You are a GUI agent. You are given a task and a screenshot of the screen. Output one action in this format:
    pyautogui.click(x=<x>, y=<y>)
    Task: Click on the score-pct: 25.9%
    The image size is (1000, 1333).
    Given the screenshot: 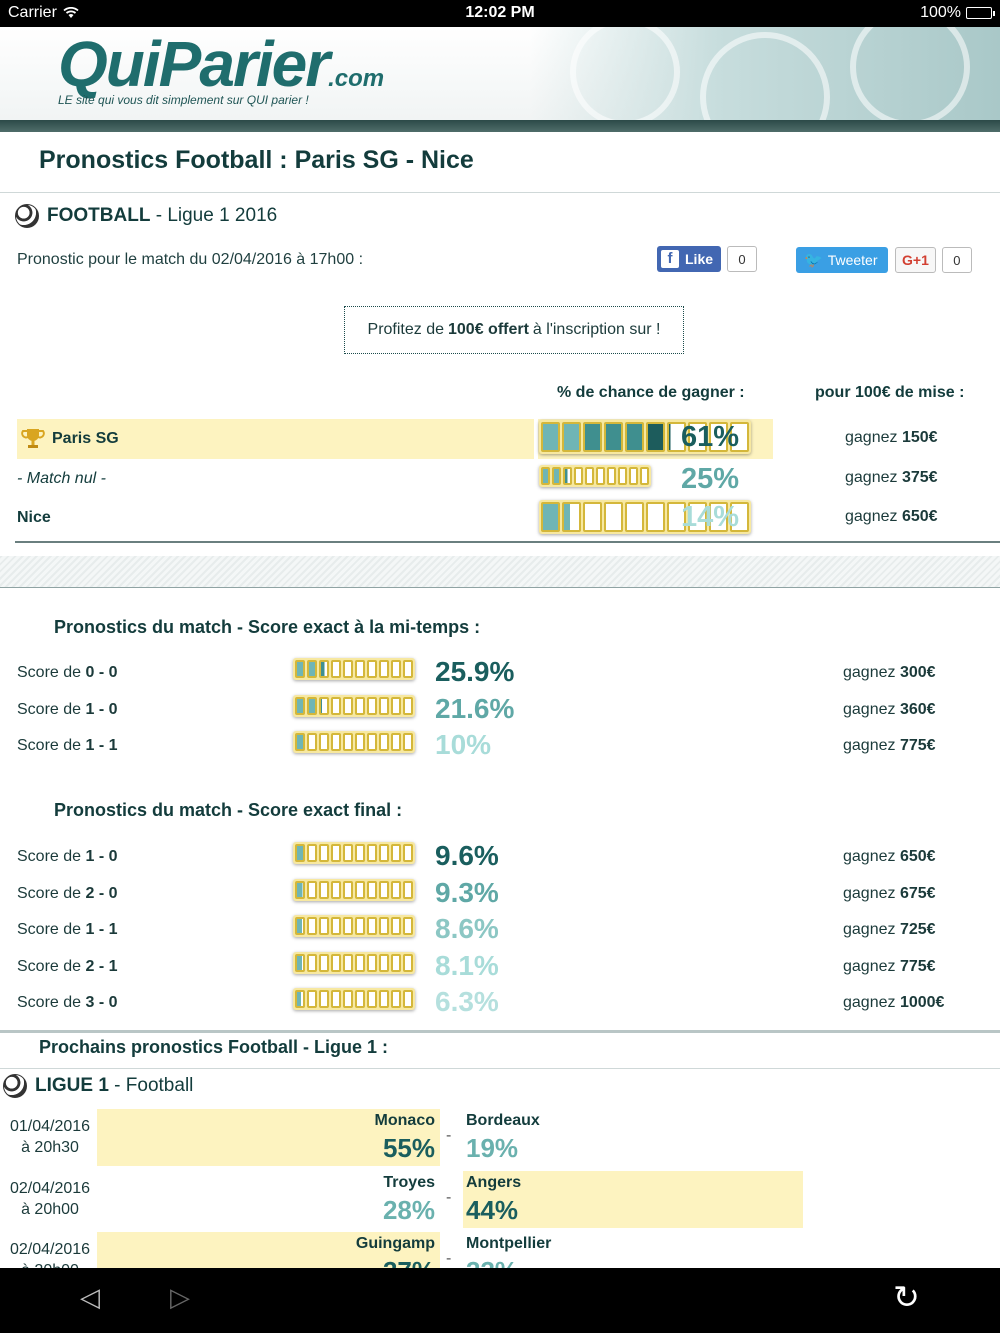 What is the action you would take?
    pyautogui.click(x=475, y=671)
    